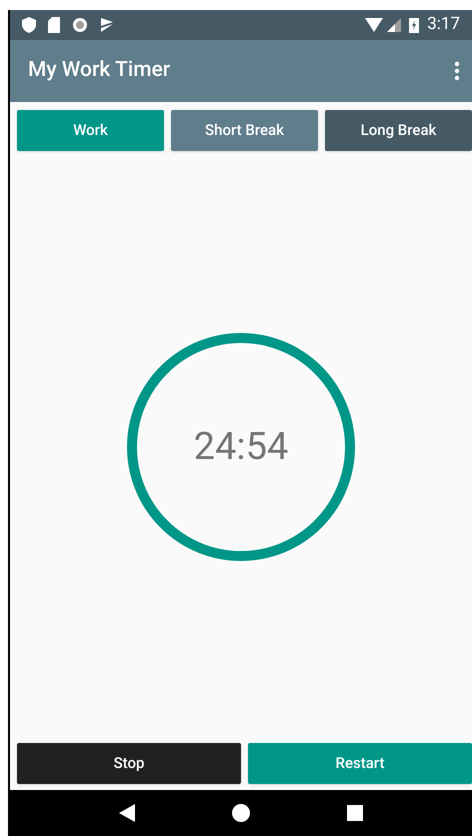 This screenshot has width=472, height=836. Describe the element at coordinates (398, 130) in the screenshot. I see `tab: Long Break` at that location.